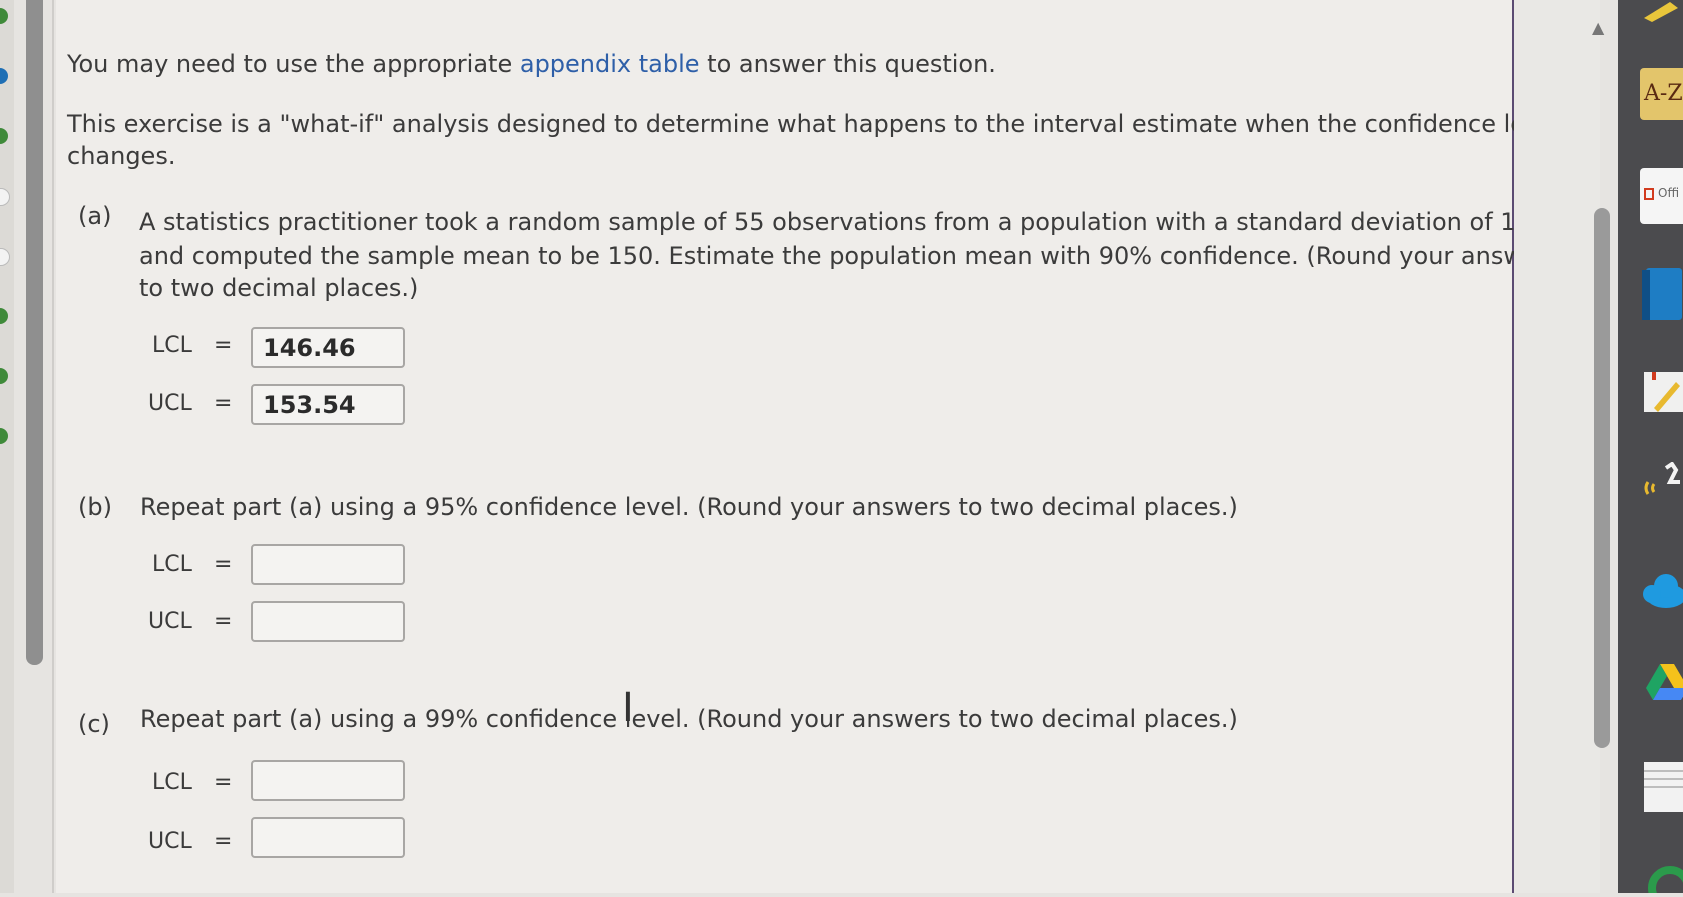 This screenshot has height=897, width=1683. Describe the element at coordinates (95, 507) in the screenshot. I see `part-b-label: (b)` at that location.